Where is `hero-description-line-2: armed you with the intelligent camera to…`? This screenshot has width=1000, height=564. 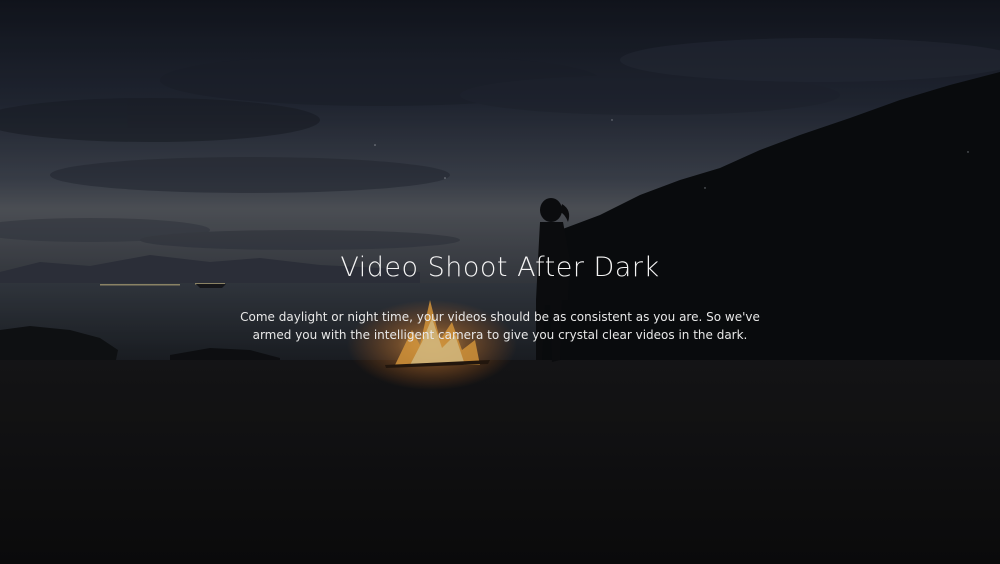
hero-description-line-2: armed you with the intelligent camera to… is located at coordinates (500, 335).